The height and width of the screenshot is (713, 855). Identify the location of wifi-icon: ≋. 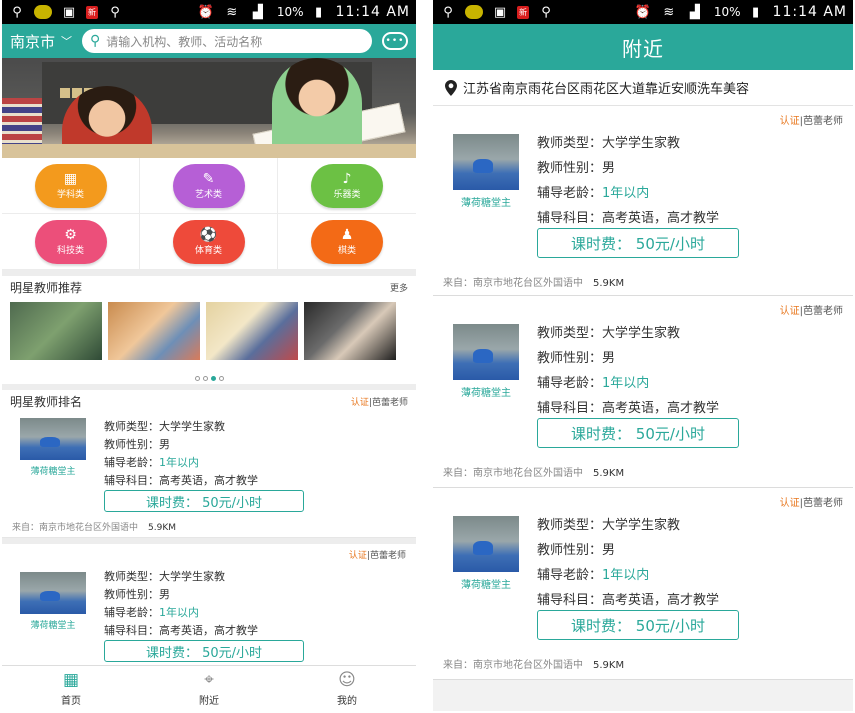
(232, 12).